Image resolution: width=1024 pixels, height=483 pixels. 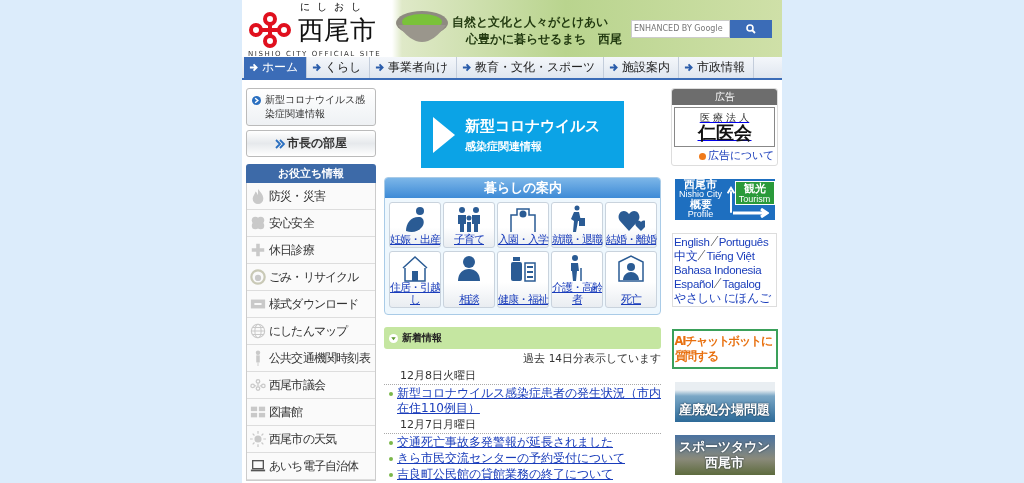 What do you see at coordinates (280, 143) in the screenshot?
I see `double-chevron-icon` at bounding box center [280, 143].